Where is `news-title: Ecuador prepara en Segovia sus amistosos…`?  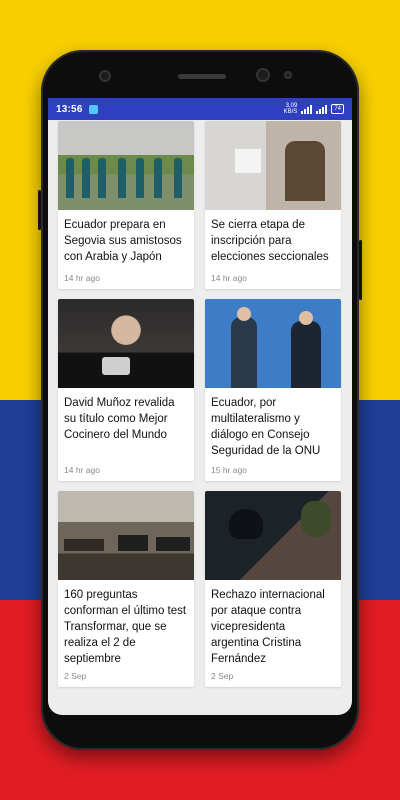
news-title: Ecuador prepara en Segovia sus amistosos… is located at coordinates (123, 241).